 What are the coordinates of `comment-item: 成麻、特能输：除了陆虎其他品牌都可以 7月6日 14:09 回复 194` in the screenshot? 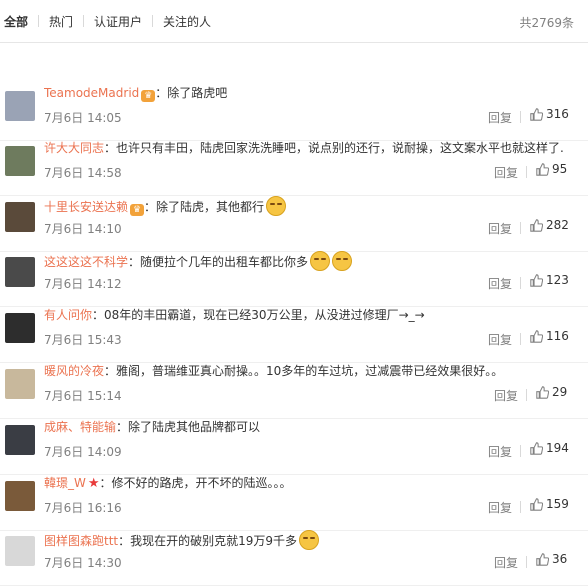 It's located at (294, 447).